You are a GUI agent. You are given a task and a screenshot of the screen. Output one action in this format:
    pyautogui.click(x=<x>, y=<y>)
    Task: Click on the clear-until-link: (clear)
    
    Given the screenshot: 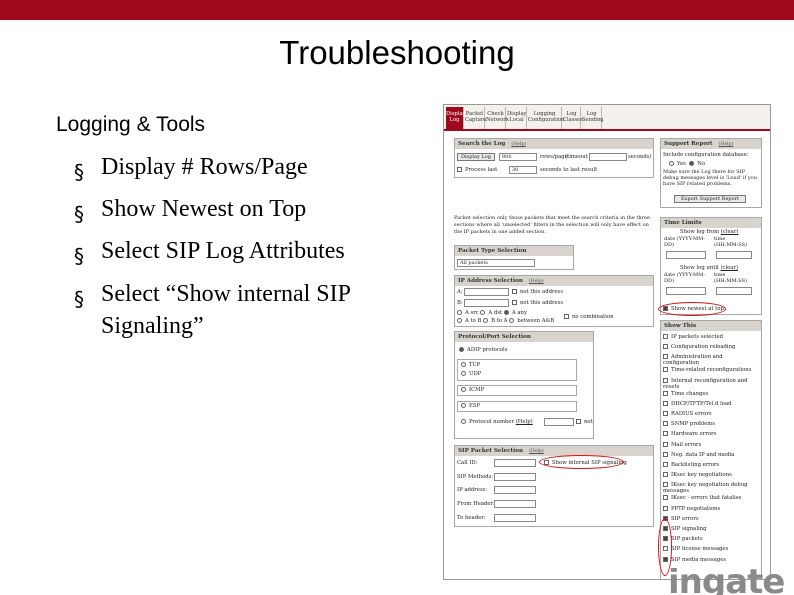 What is the action you would take?
    pyautogui.click(x=729, y=268)
    